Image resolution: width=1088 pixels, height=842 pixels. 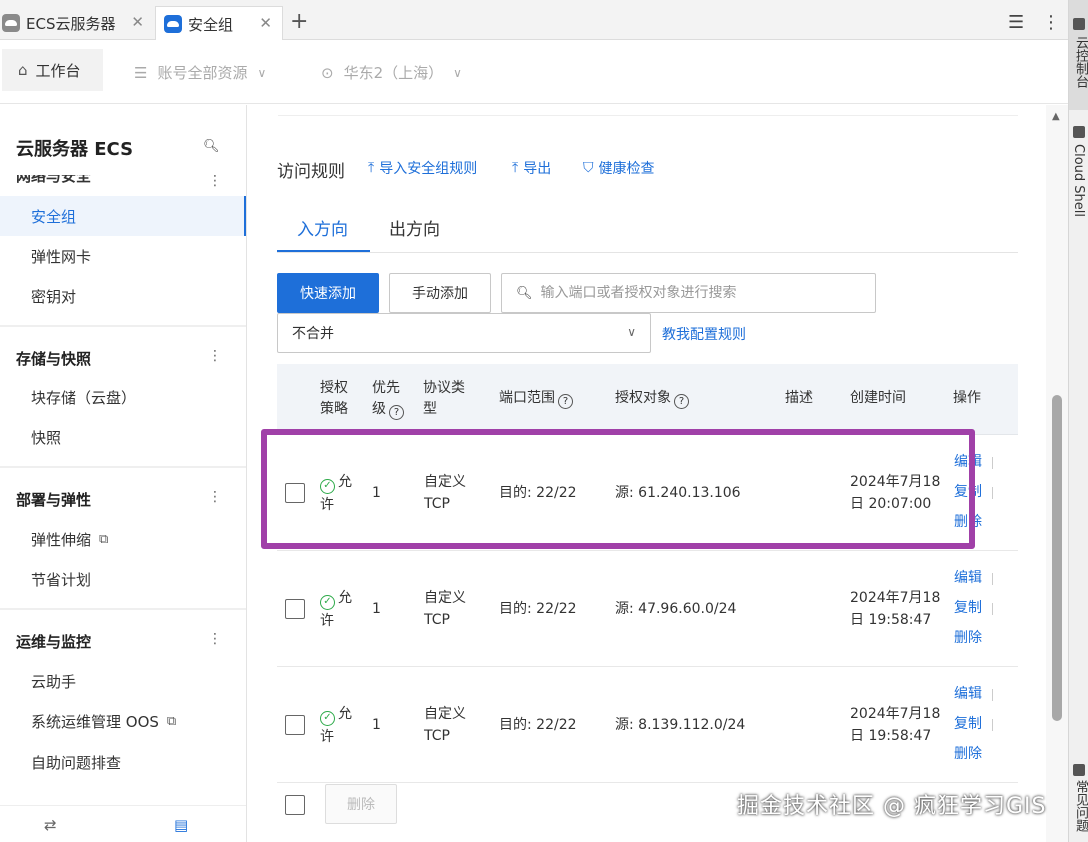 I want to click on export-icon: ⤒, so click(x=515, y=168).